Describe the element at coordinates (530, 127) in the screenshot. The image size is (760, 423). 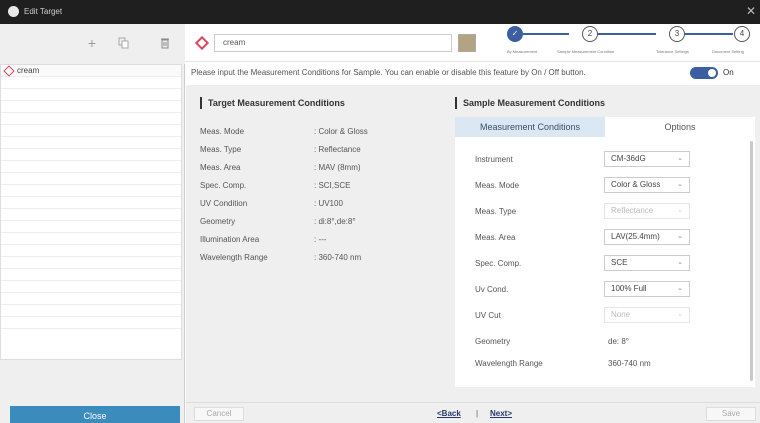
I see `tab-measurement-conditions: Measurement Conditions` at that location.